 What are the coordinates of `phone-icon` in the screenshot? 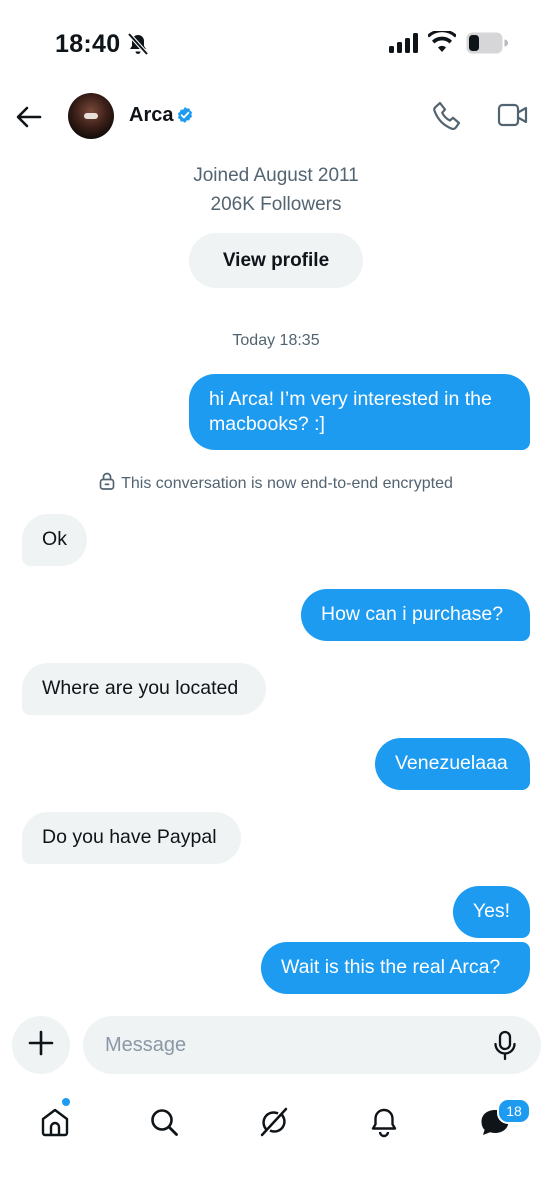 It's located at (447, 118).